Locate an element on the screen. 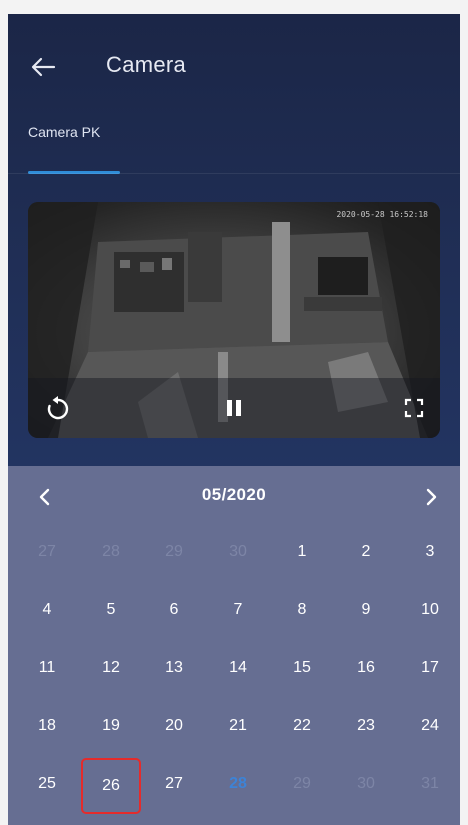 The image size is (468, 825). arrow-left-icon is located at coordinates (43, 67).